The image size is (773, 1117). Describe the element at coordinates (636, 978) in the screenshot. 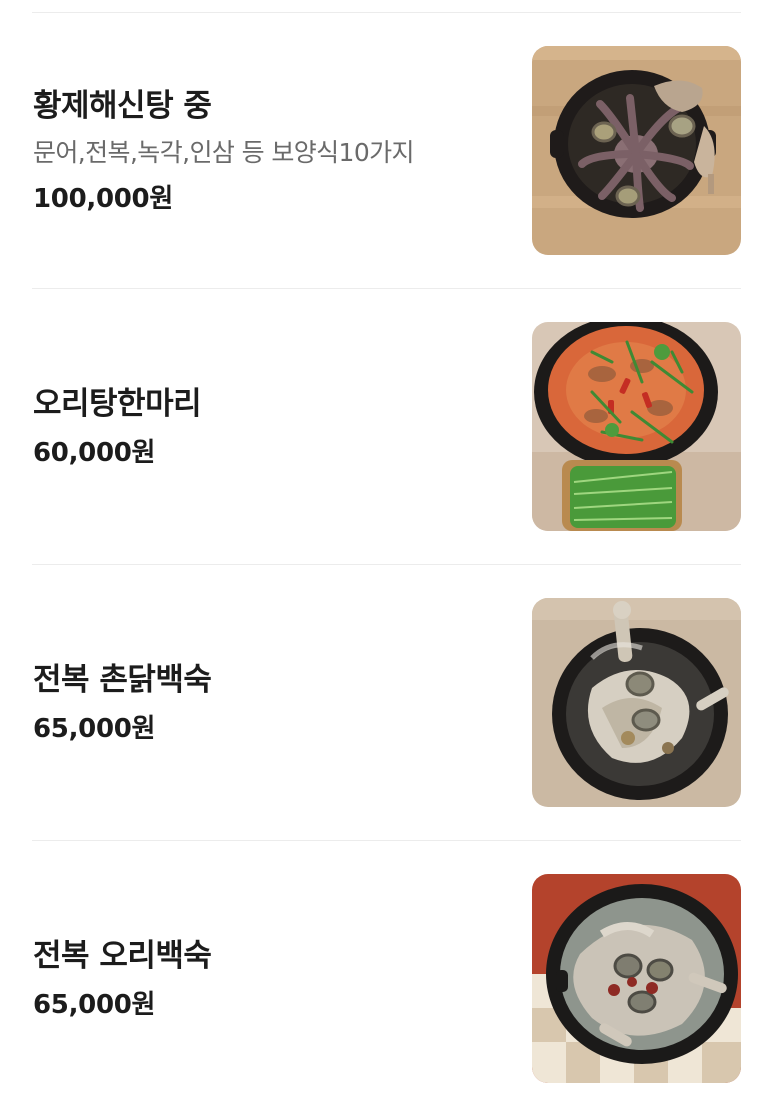

I see `abalone-duck-baeksuk-photo` at that location.